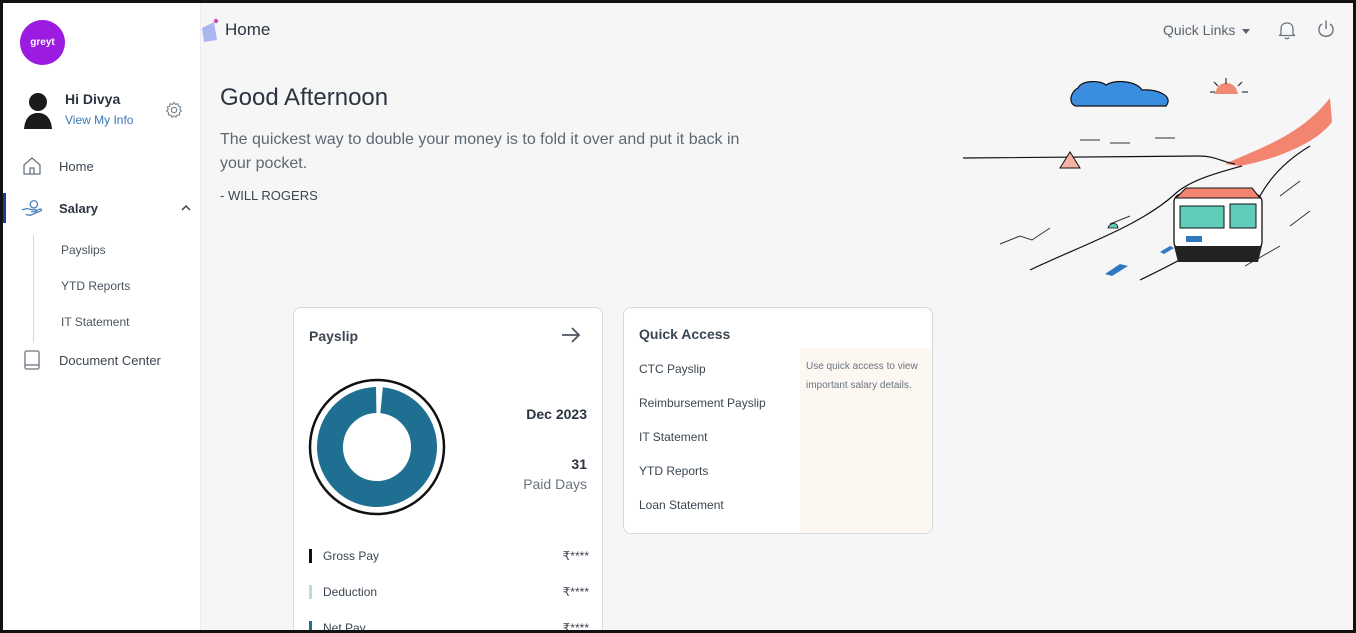  What do you see at coordinates (449, 556) in the screenshot?
I see `legend-gross-pay: Gross Pay ₹****` at bounding box center [449, 556].